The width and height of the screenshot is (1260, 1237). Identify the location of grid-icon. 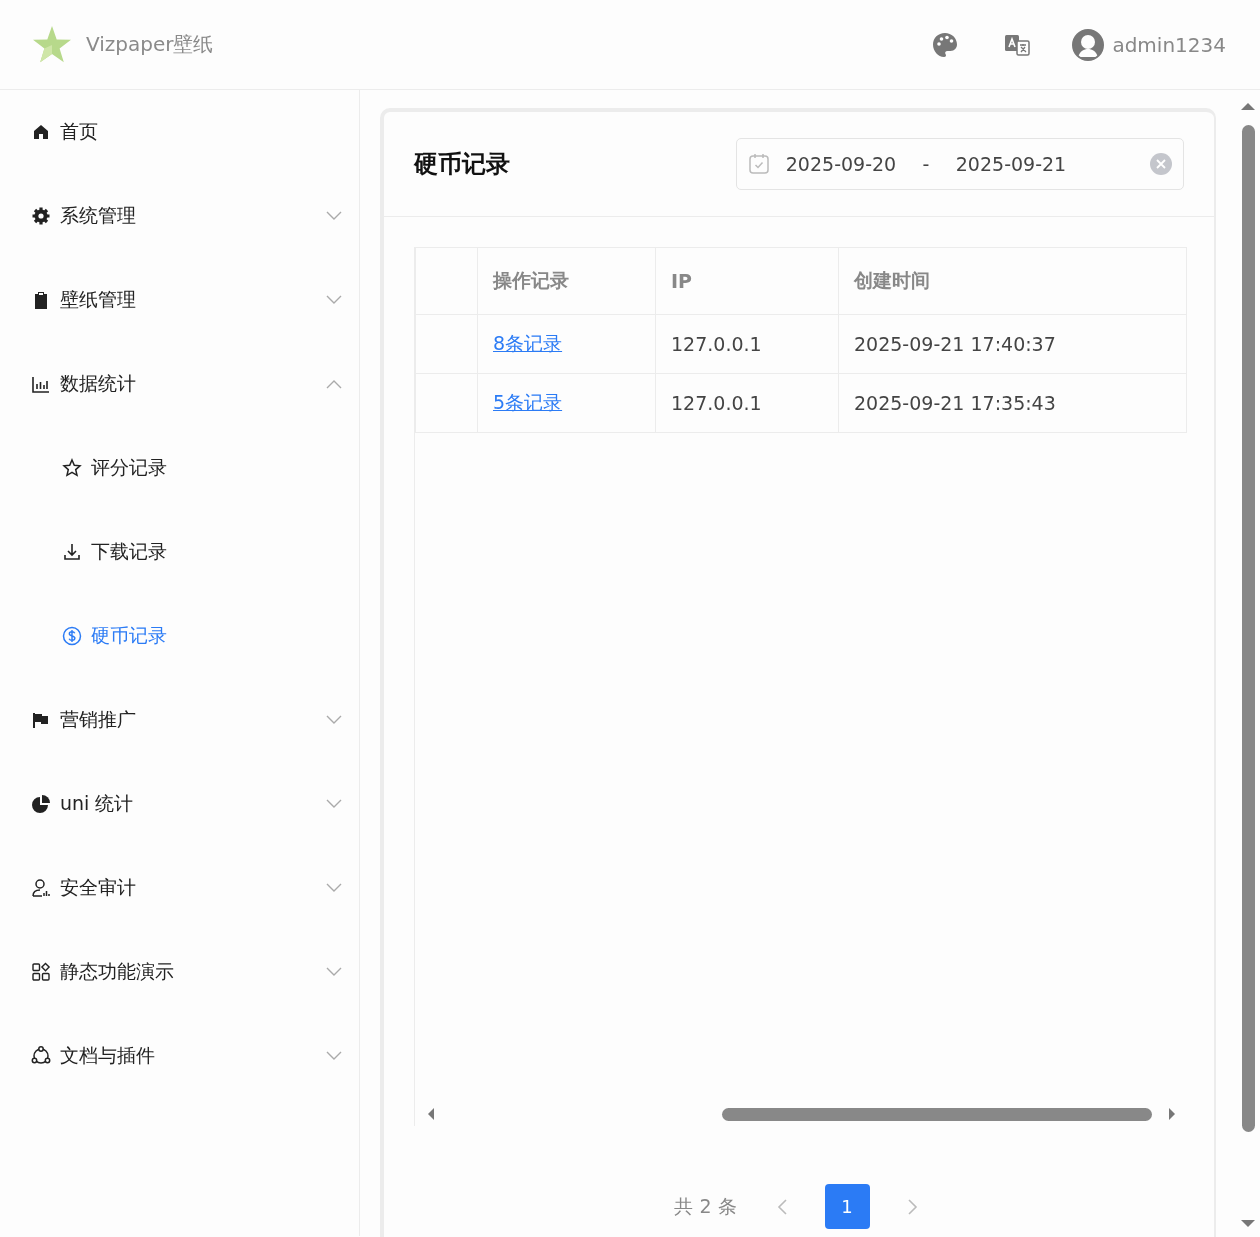
(41, 972).